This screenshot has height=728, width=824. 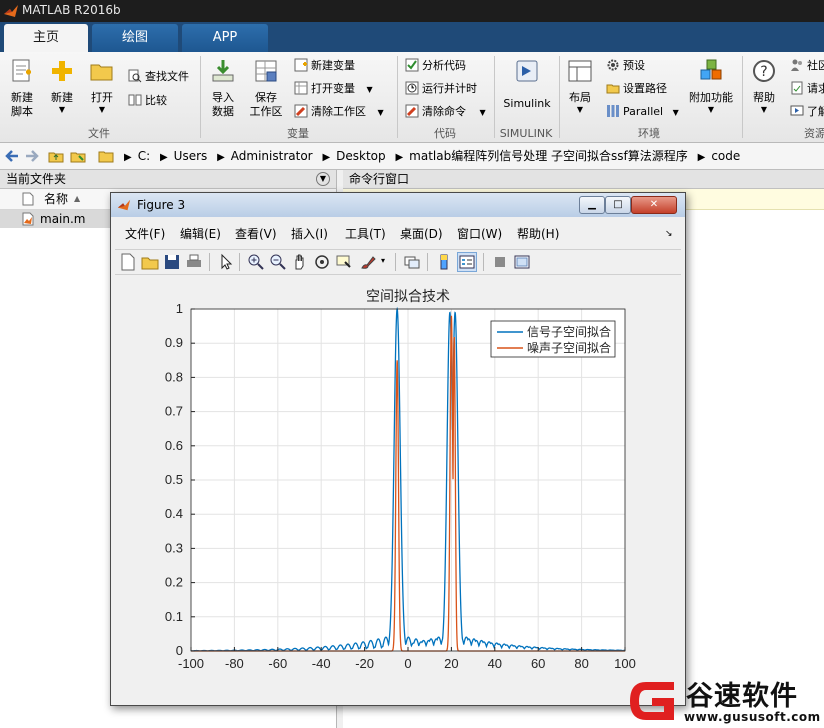 I want to click on simulink-button: Simulink, so click(x=527, y=84).